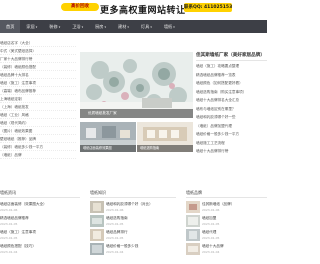  Describe the element at coordinates (194, 192) in the screenshot. I see `section-title: 墙纸品牌` at that location.